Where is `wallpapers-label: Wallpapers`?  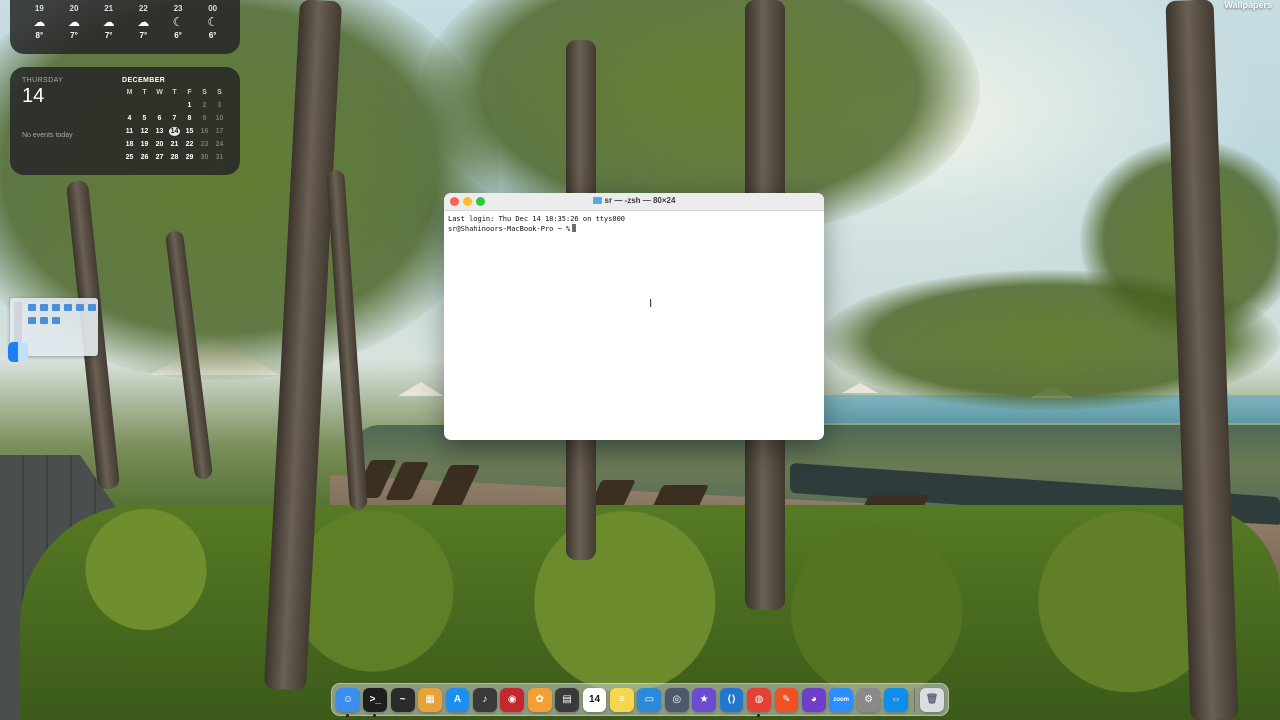
wallpapers-label: Wallpapers is located at coordinates (1248, 5).